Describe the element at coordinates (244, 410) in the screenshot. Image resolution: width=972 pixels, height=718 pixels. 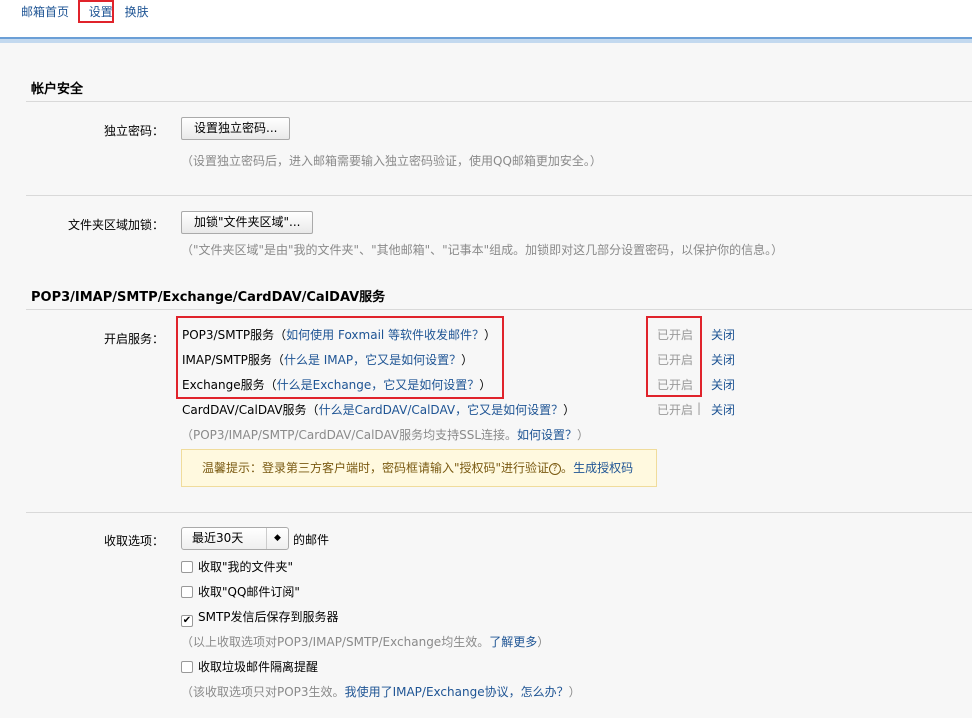
I see `service-name: CardDAV/CalDAV服务` at that location.